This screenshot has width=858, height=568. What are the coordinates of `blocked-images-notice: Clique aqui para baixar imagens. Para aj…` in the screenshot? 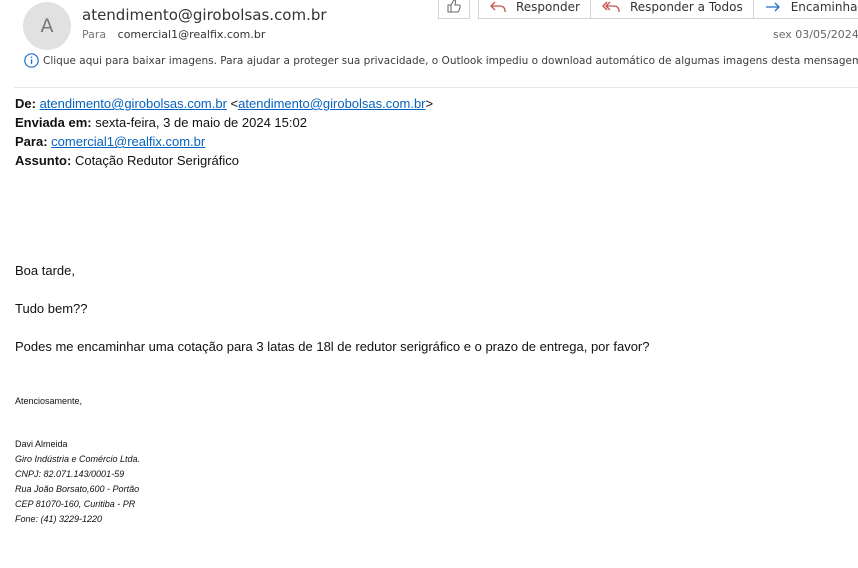 It's located at (441, 60).